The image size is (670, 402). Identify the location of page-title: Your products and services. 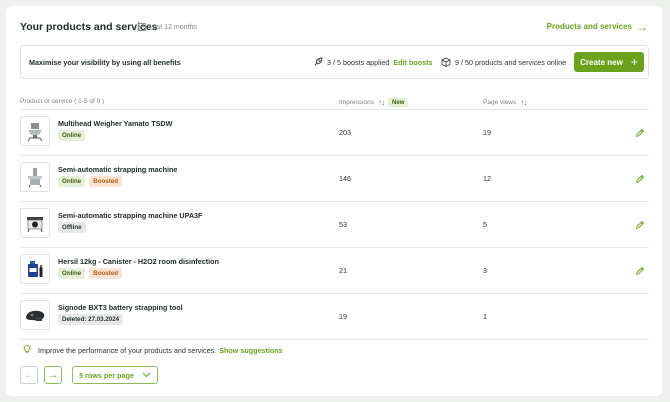
(89, 27).